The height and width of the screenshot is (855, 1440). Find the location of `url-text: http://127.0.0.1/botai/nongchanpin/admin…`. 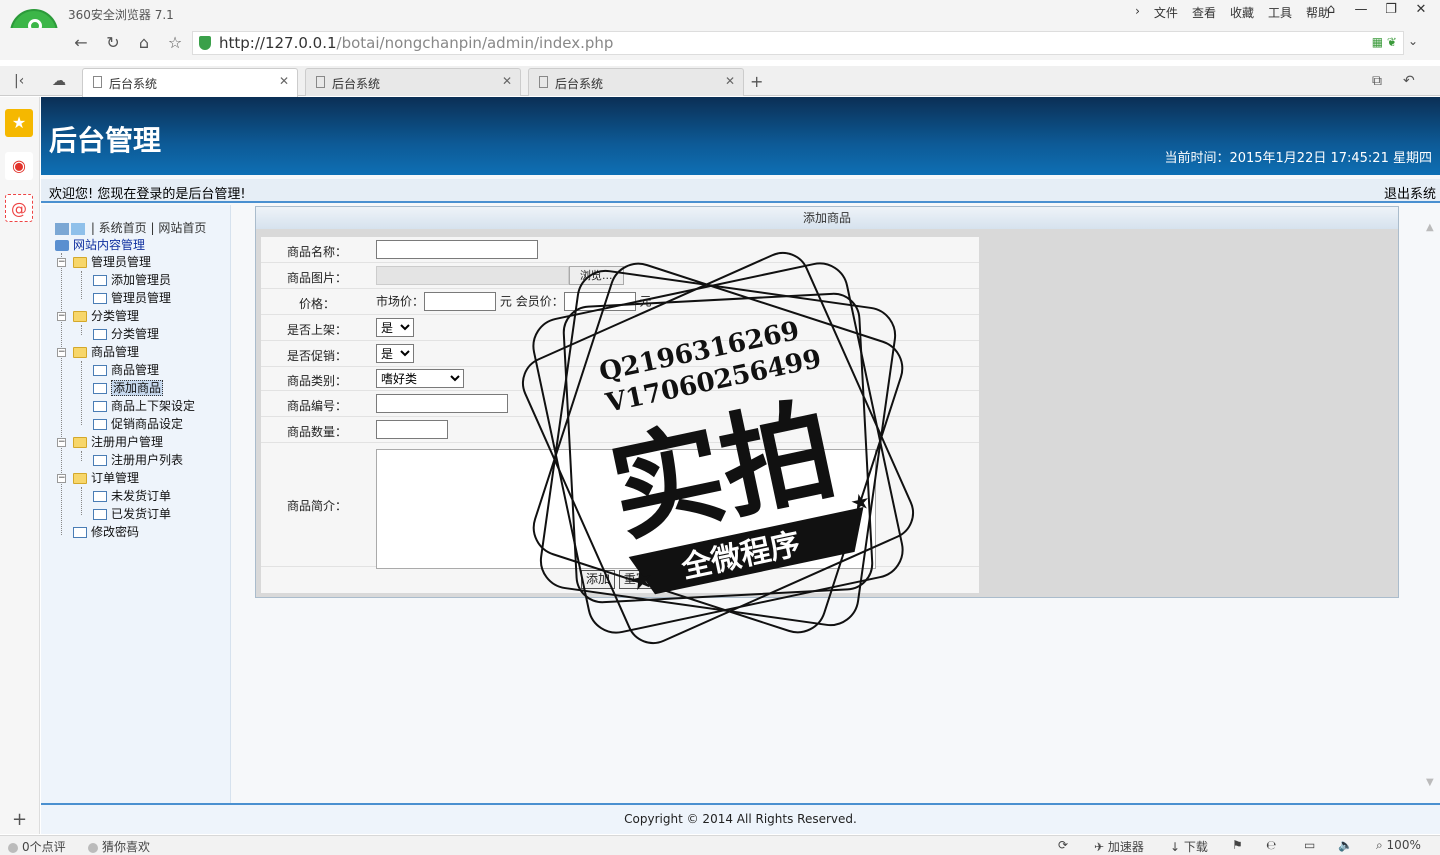

url-text: http://127.0.0.1/botai/nongchanpin/admin… is located at coordinates (416, 43).